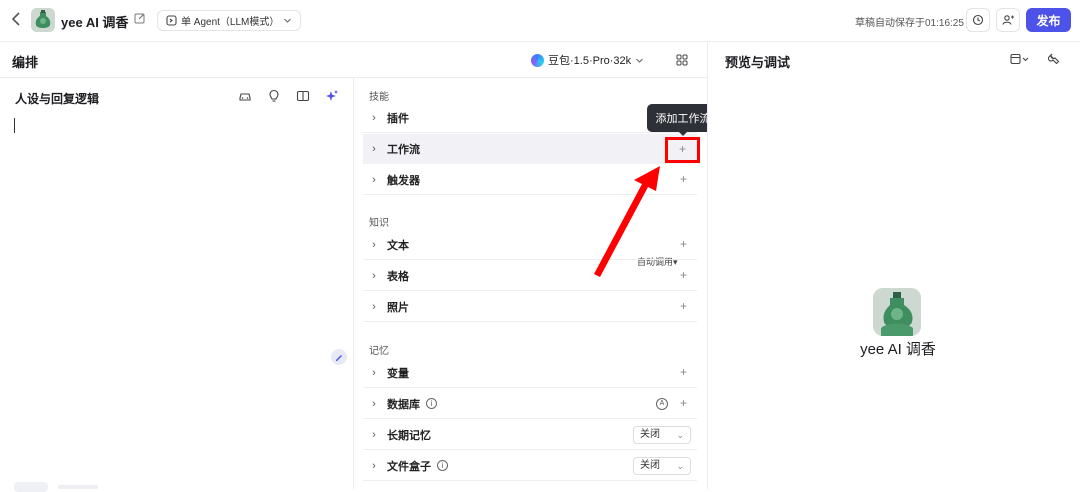 This screenshot has height=492, width=1080. Describe the element at coordinates (288, 96) in the screenshot. I see `persona-toolbar` at that location.